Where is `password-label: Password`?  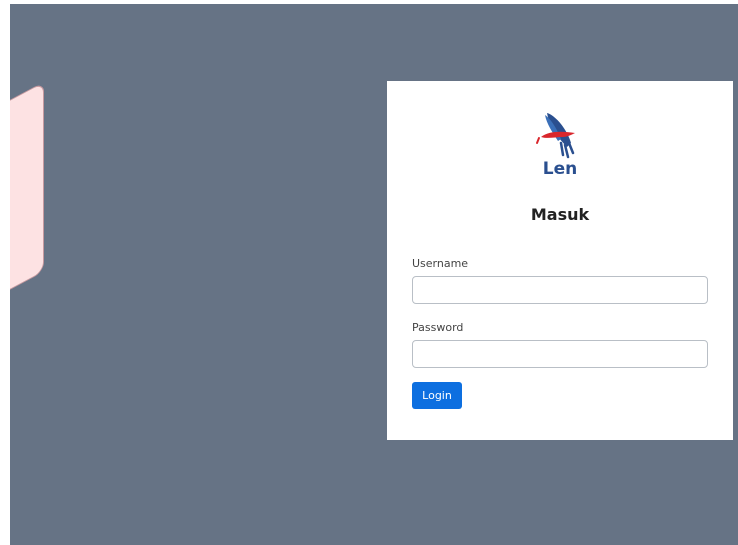
password-label: Password is located at coordinates (438, 327).